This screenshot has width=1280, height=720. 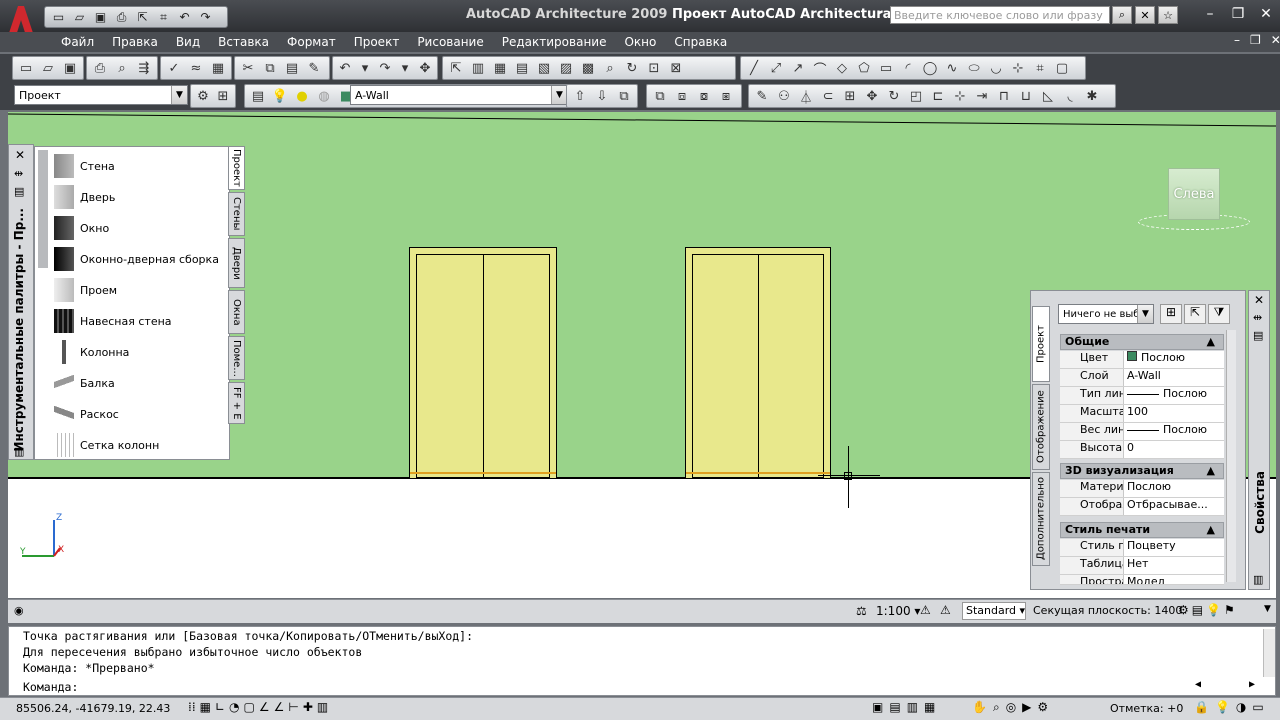 I want to click on new-icon: ▭, so click(x=58, y=17).